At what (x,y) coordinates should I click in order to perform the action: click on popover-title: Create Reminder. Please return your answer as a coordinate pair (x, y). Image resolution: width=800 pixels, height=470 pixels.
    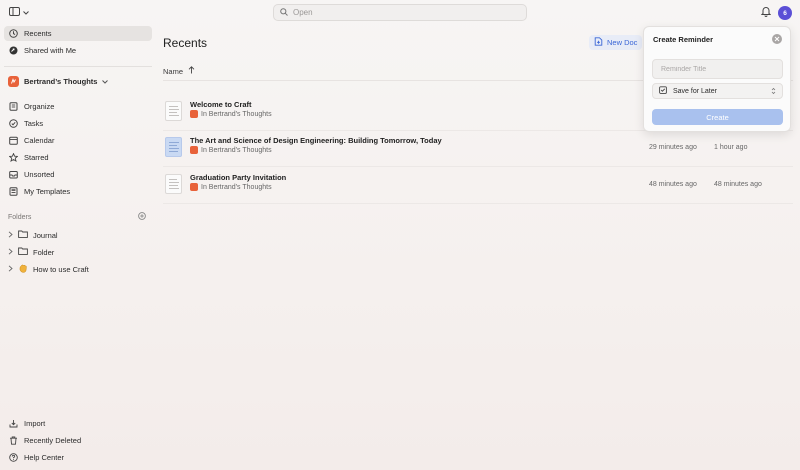
    Looking at the image, I should click on (683, 39).